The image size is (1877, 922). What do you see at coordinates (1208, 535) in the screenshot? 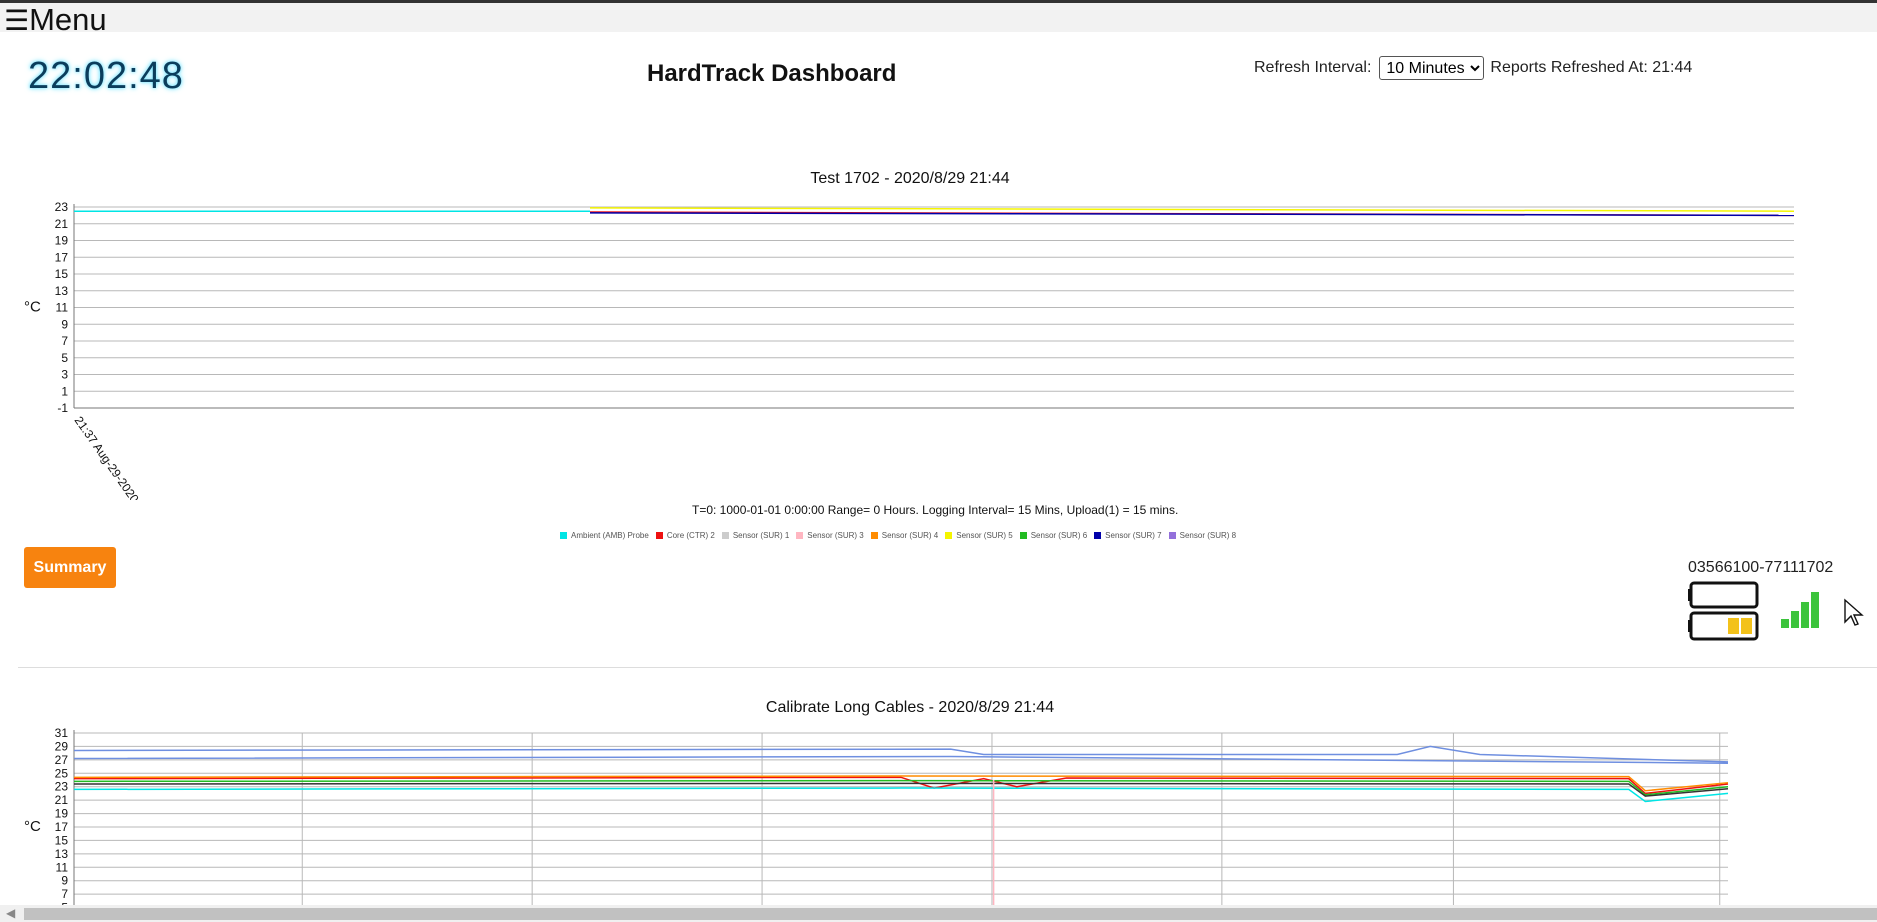
I see `legend-label: Sensor (SUR) 8` at bounding box center [1208, 535].